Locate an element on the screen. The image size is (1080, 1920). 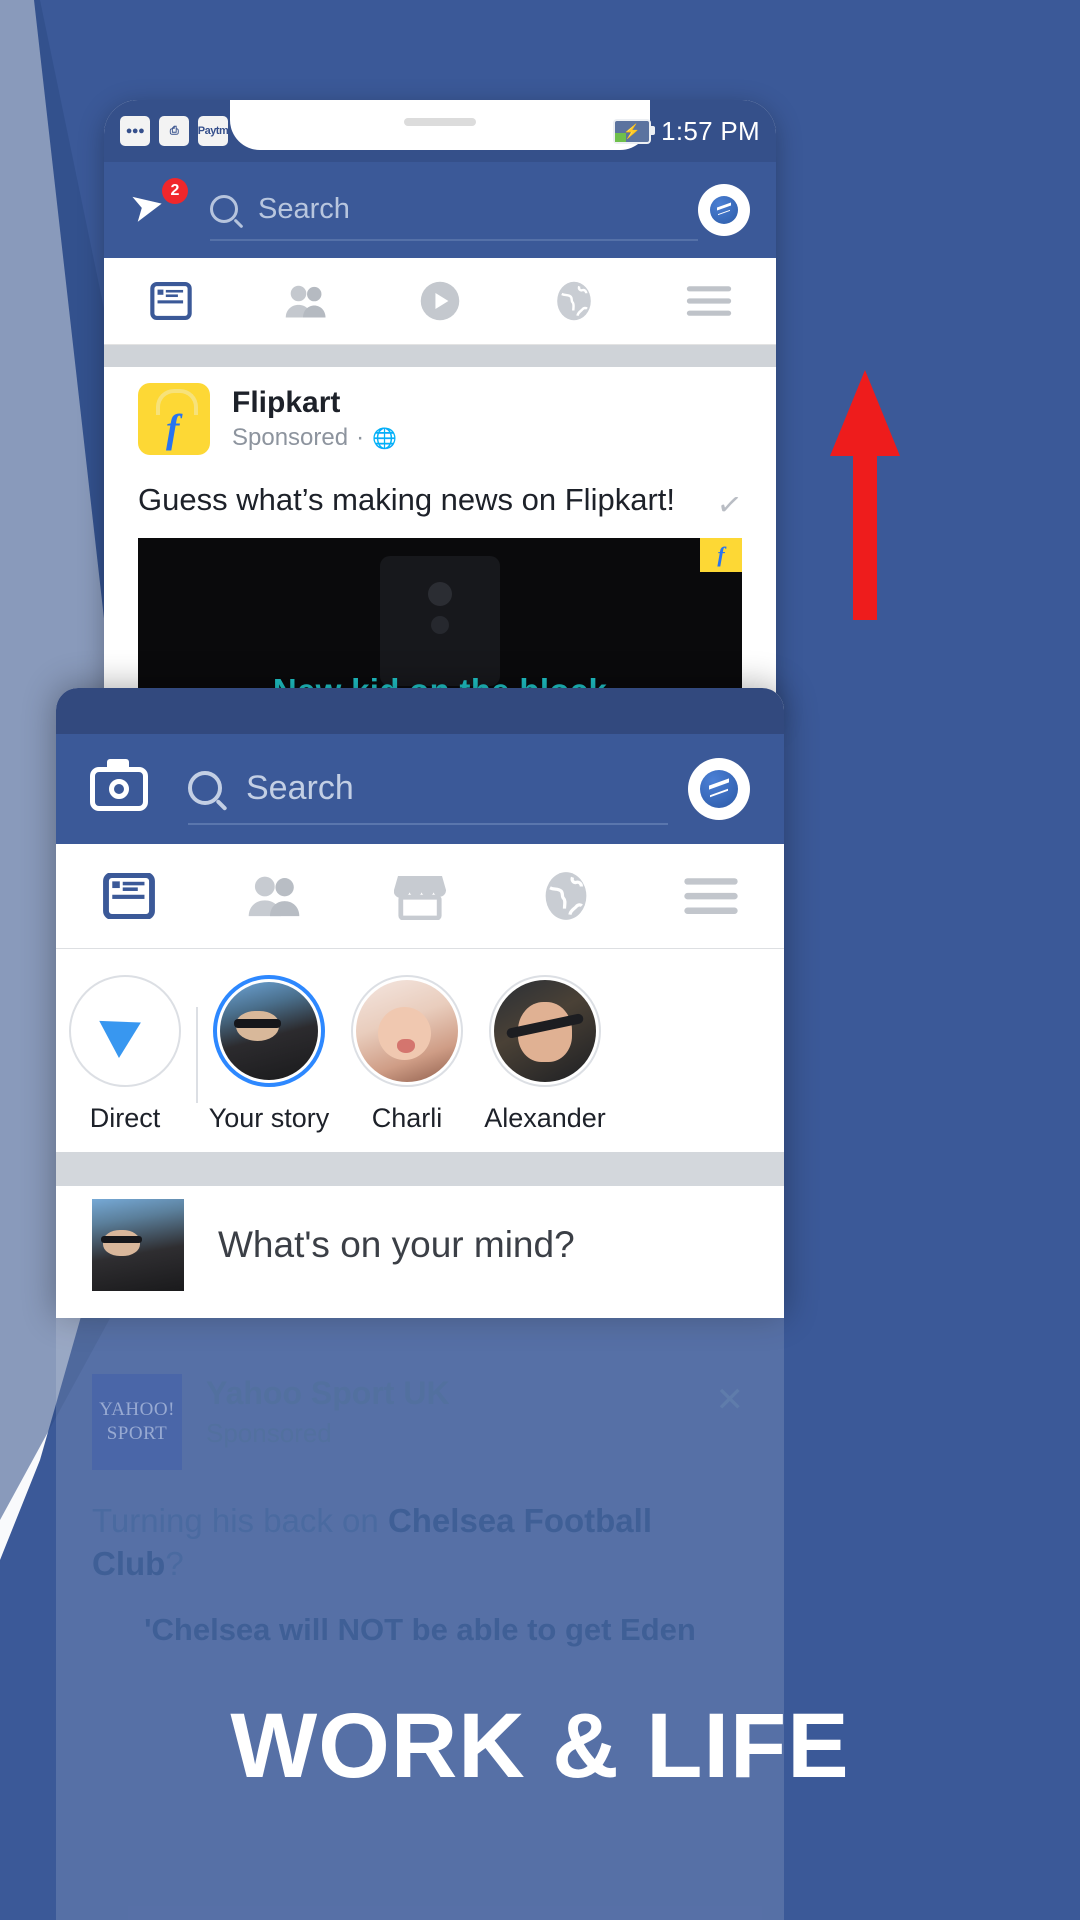
story-item-direct: Direct is located at coordinates (125, 1054).